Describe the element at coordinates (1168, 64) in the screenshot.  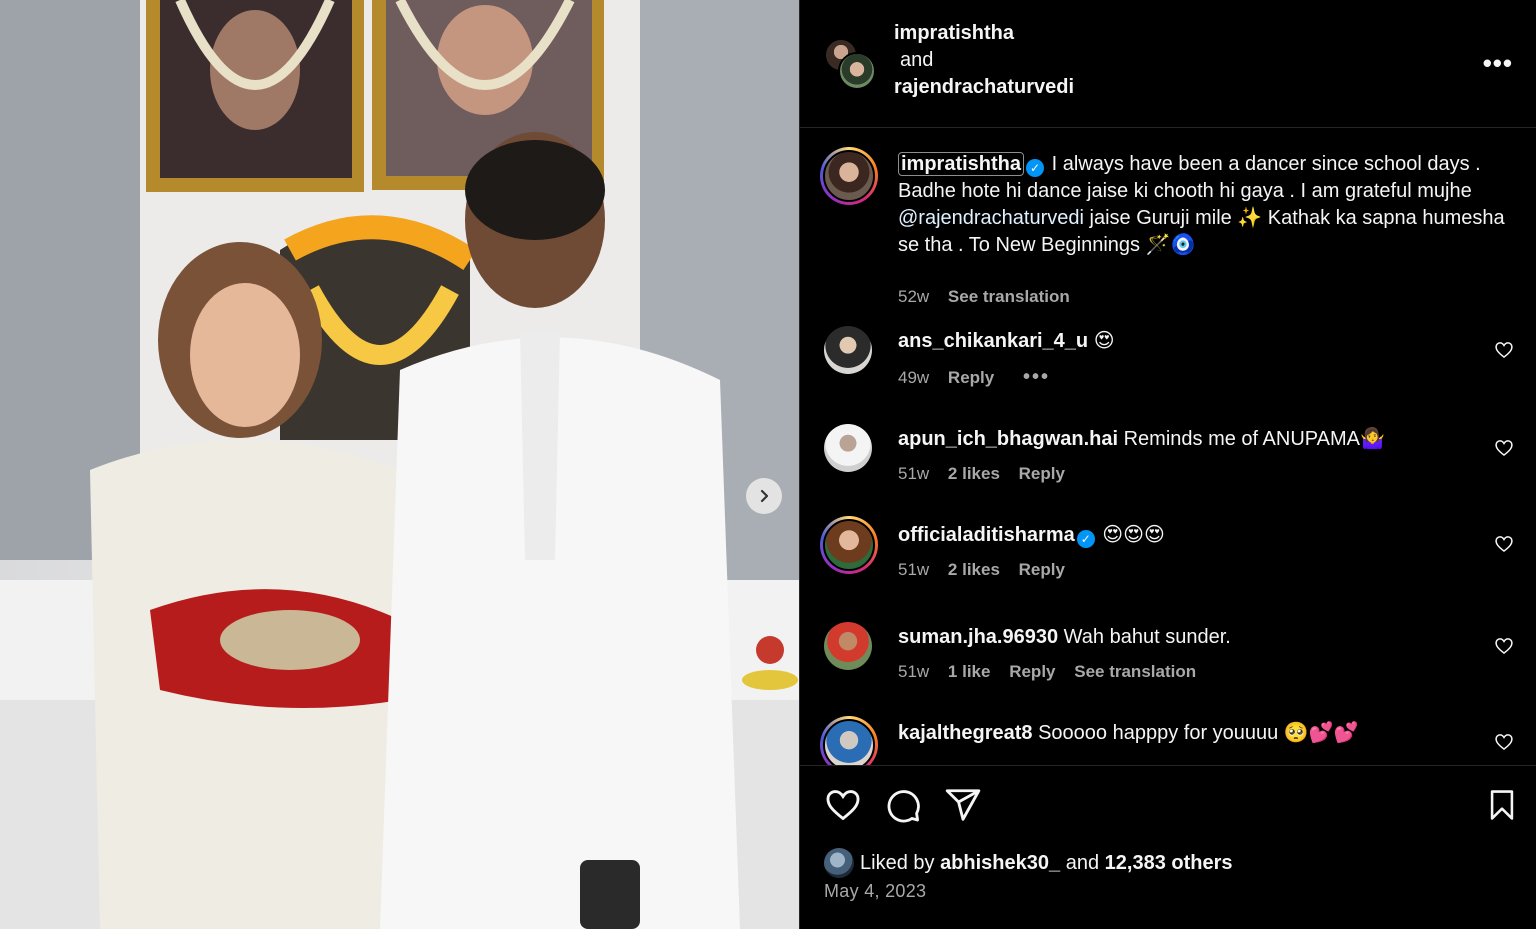
I see `post-header: impratishtha and rajendrachaturvedi •••` at that location.